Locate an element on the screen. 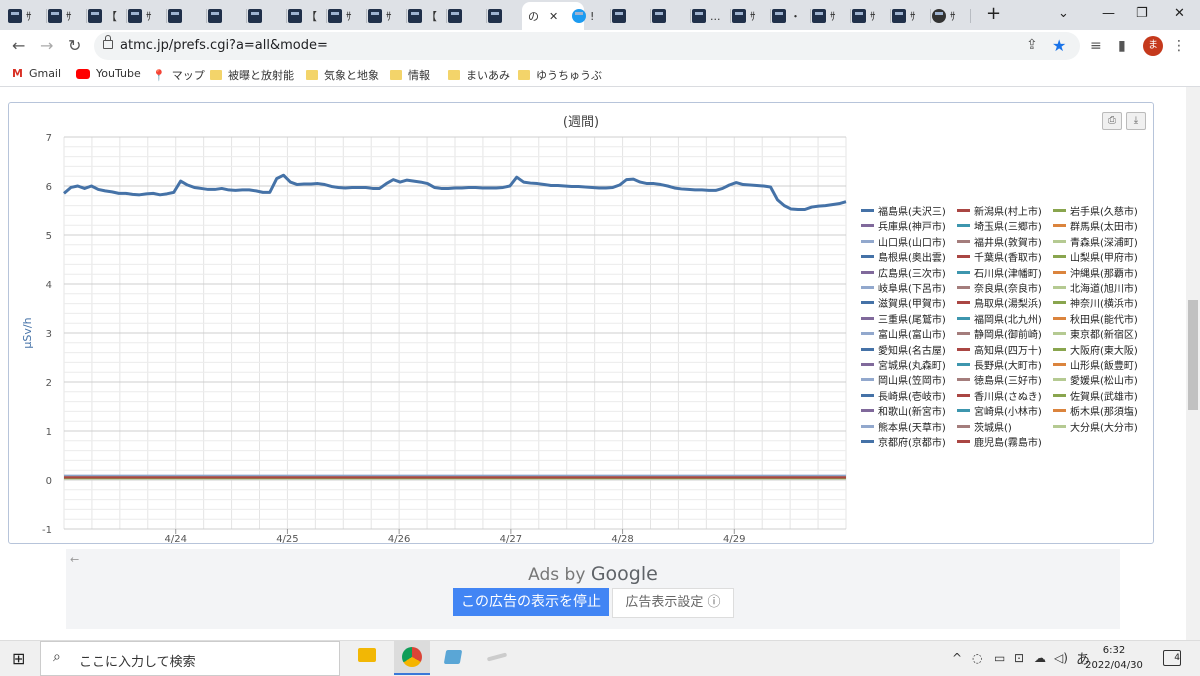 The height and width of the screenshot is (676, 1200). legend-item: 三重県(尾鷲市) is located at coordinates (903, 318).